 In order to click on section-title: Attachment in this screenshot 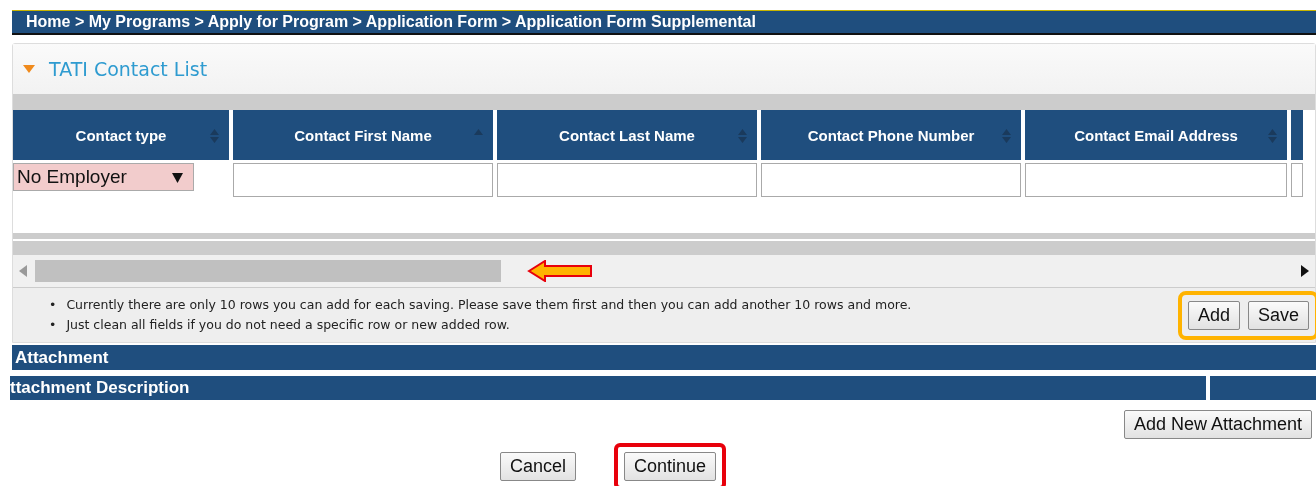, I will do `click(664, 357)`.